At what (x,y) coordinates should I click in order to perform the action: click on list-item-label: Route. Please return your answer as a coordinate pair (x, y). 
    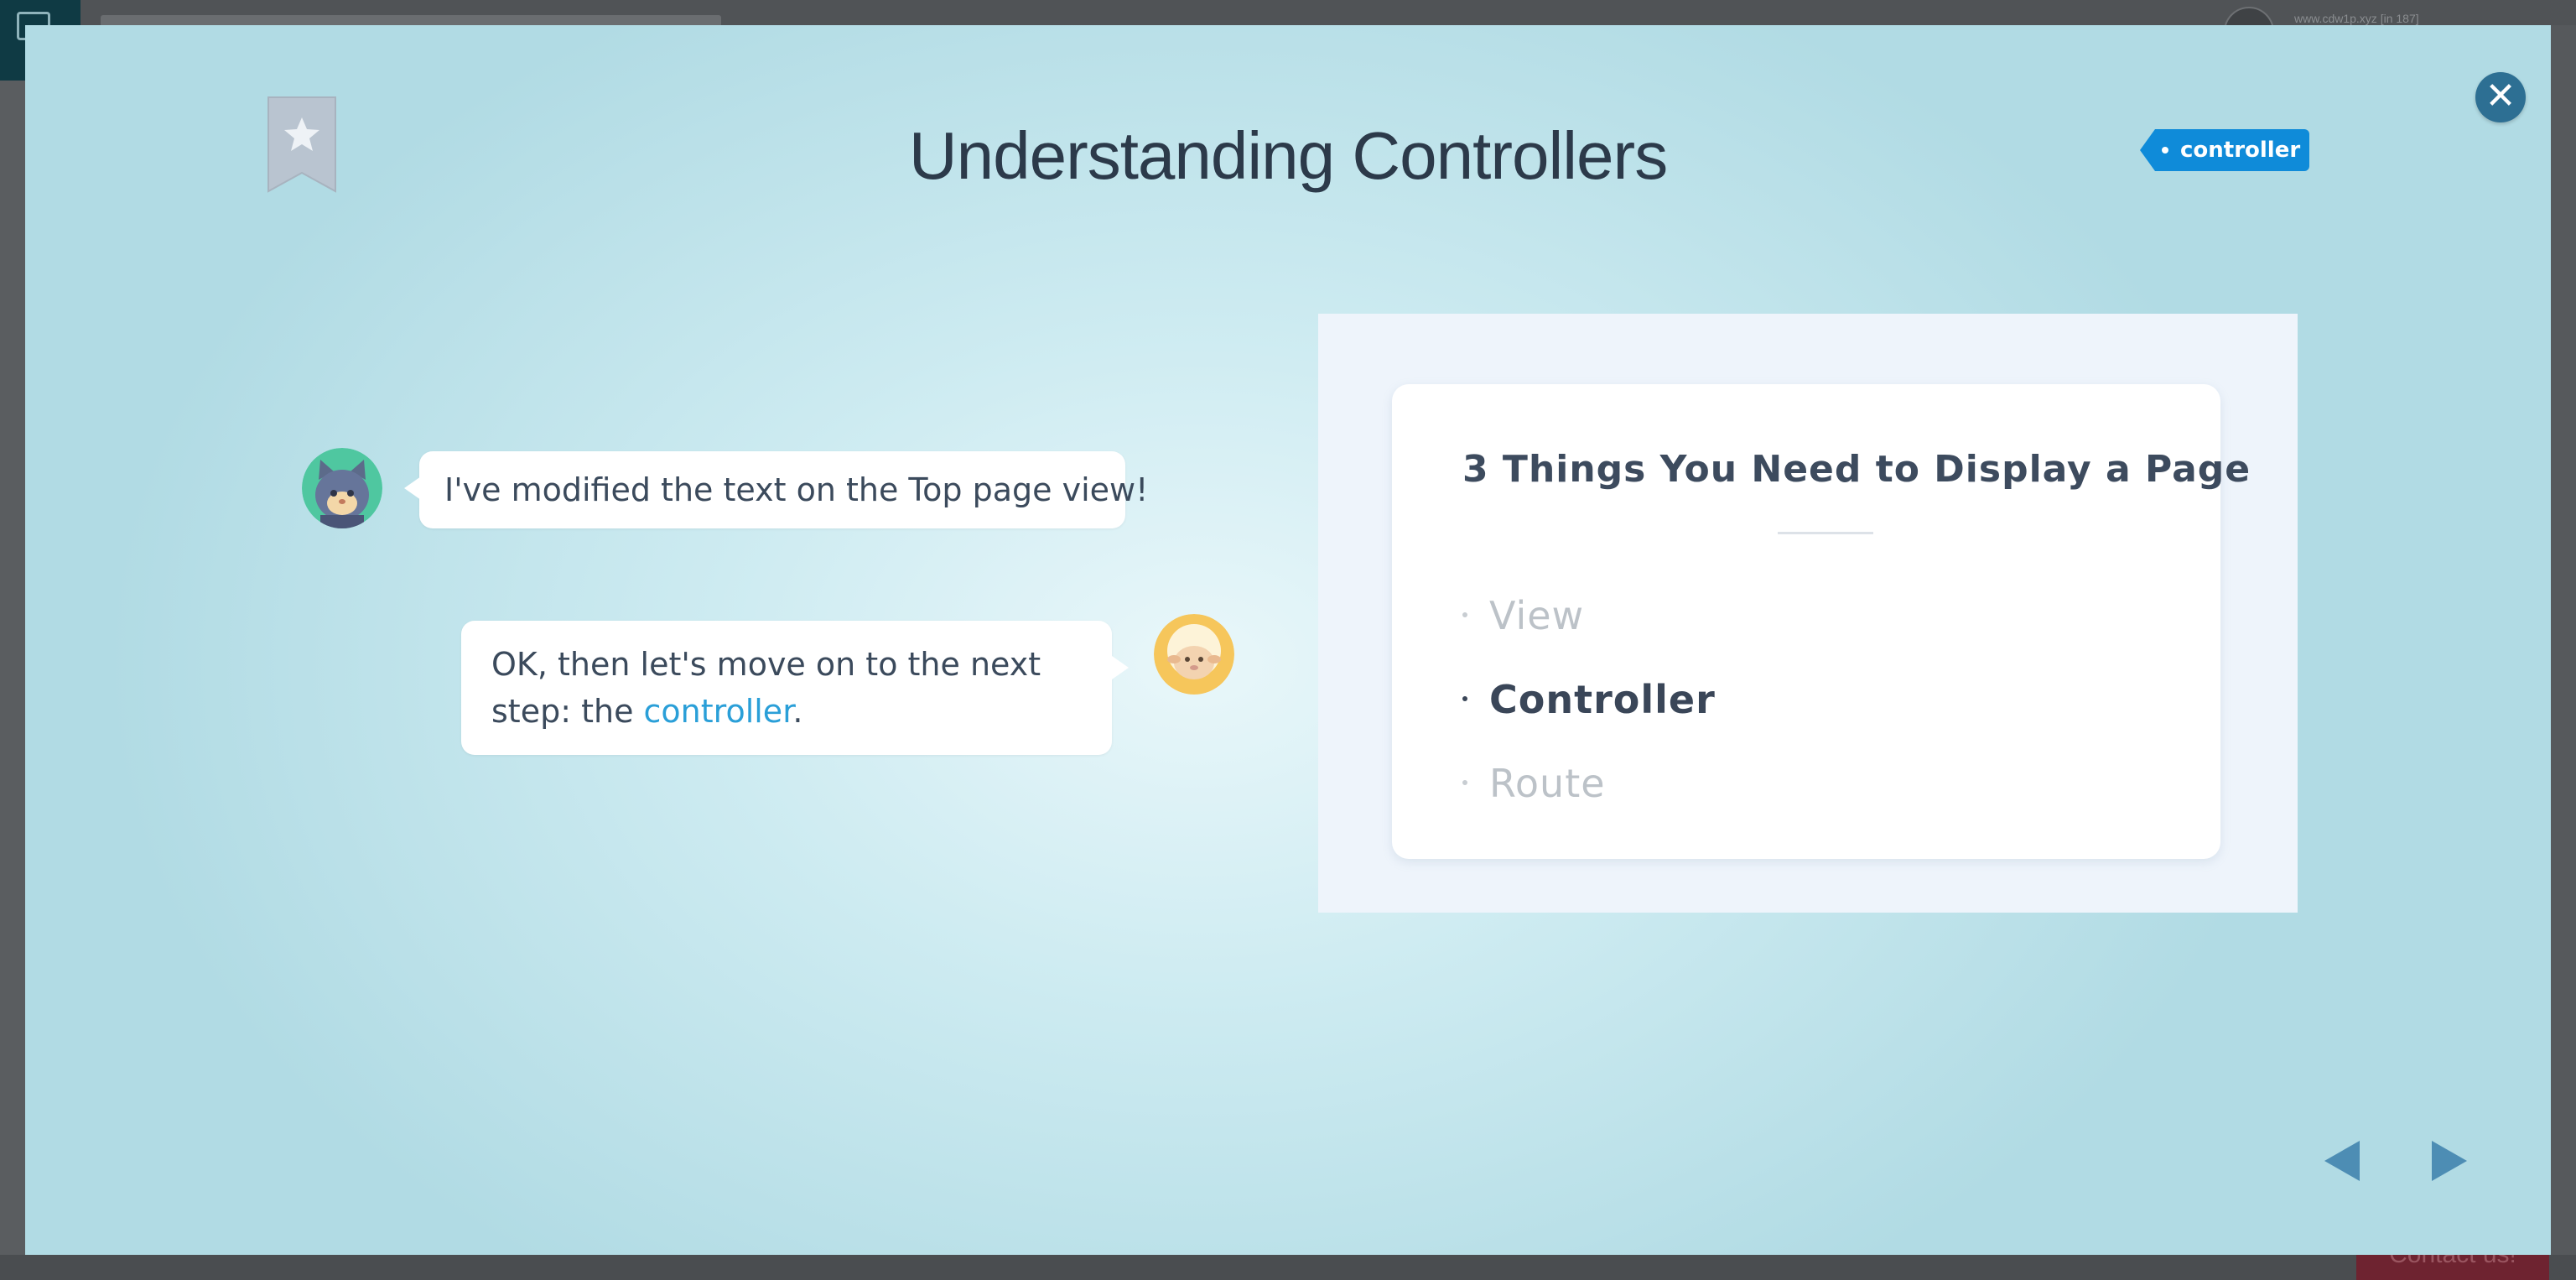
    Looking at the image, I should click on (1547, 783).